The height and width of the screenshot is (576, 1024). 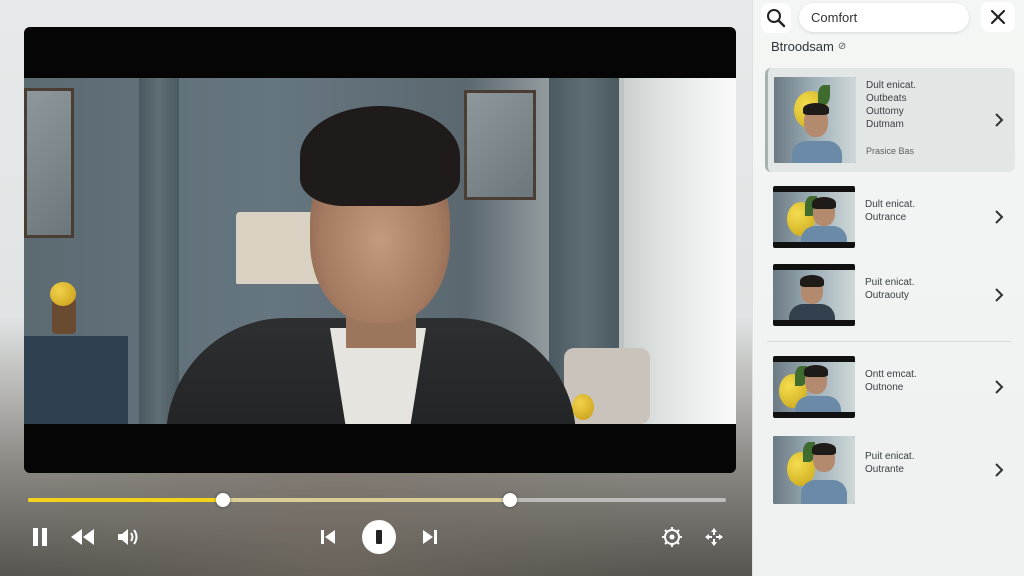 I want to click on play-pause-button, so click(x=379, y=537).